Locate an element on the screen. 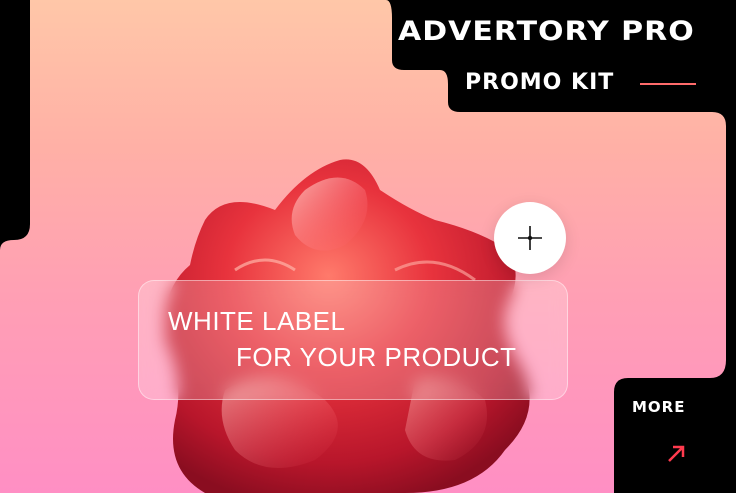 This screenshot has width=736, height=493. sparkle-plus-icon is located at coordinates (530, 238).